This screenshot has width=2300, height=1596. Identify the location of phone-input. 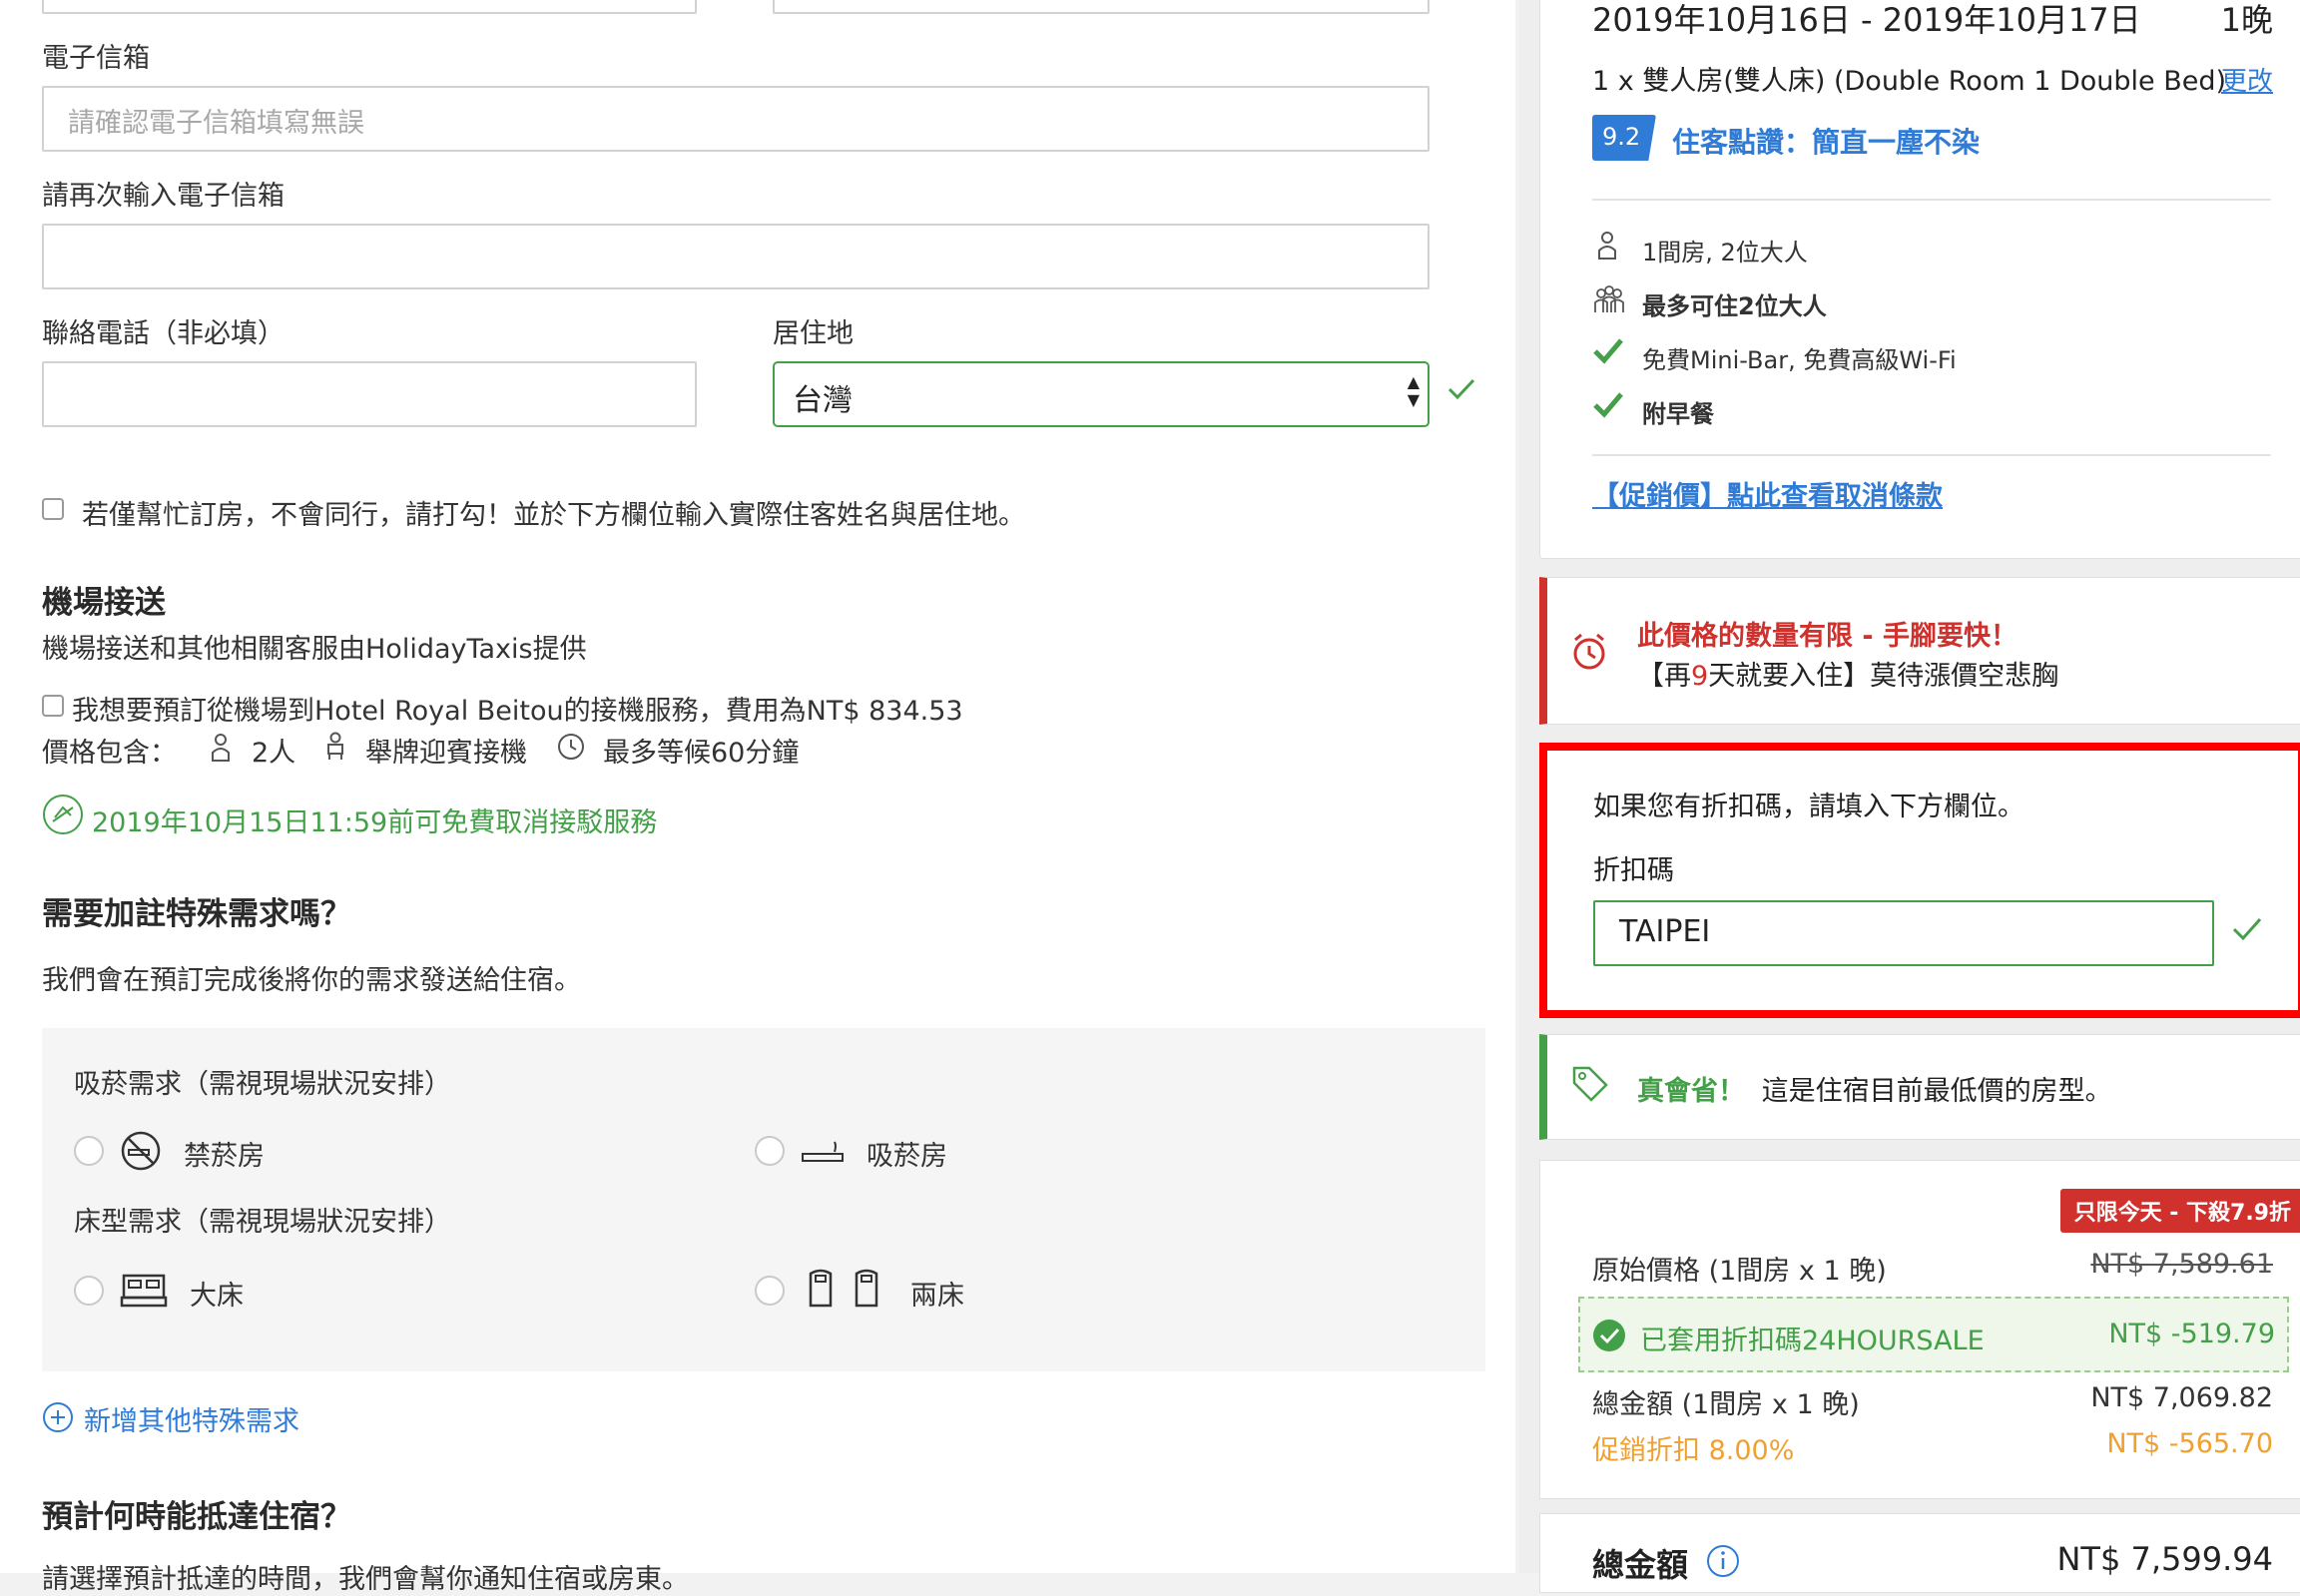
(369, 394).